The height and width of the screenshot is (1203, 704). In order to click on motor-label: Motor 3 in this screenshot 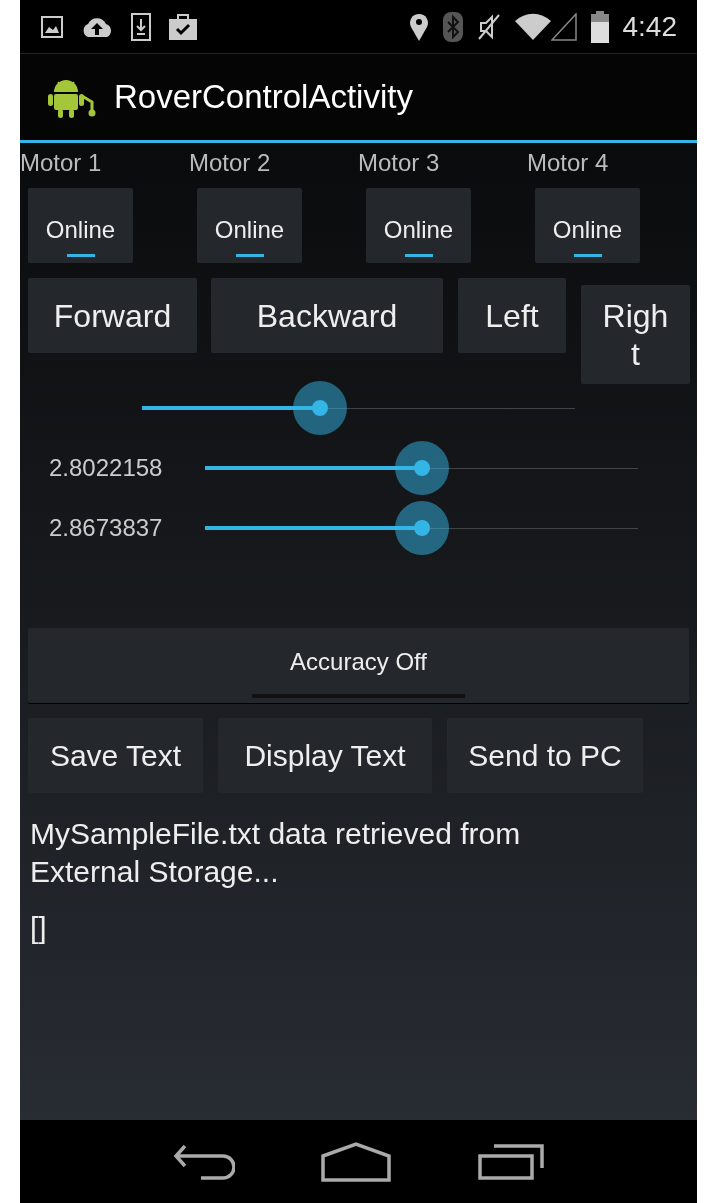, I will do `click(399, 163)`.